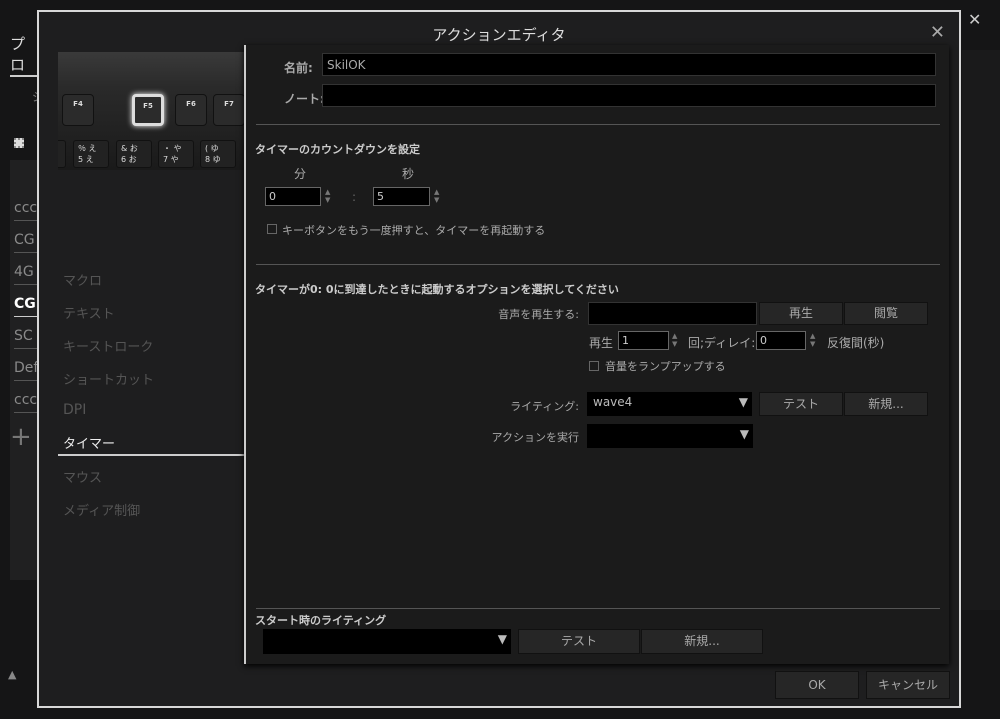 The width and height of the screenshot is (1000, 719). What do you see at coordinates (24, 55) in the screenshot?
I see `bg-profile-tab: プロ` at bounding box center [24, 55].